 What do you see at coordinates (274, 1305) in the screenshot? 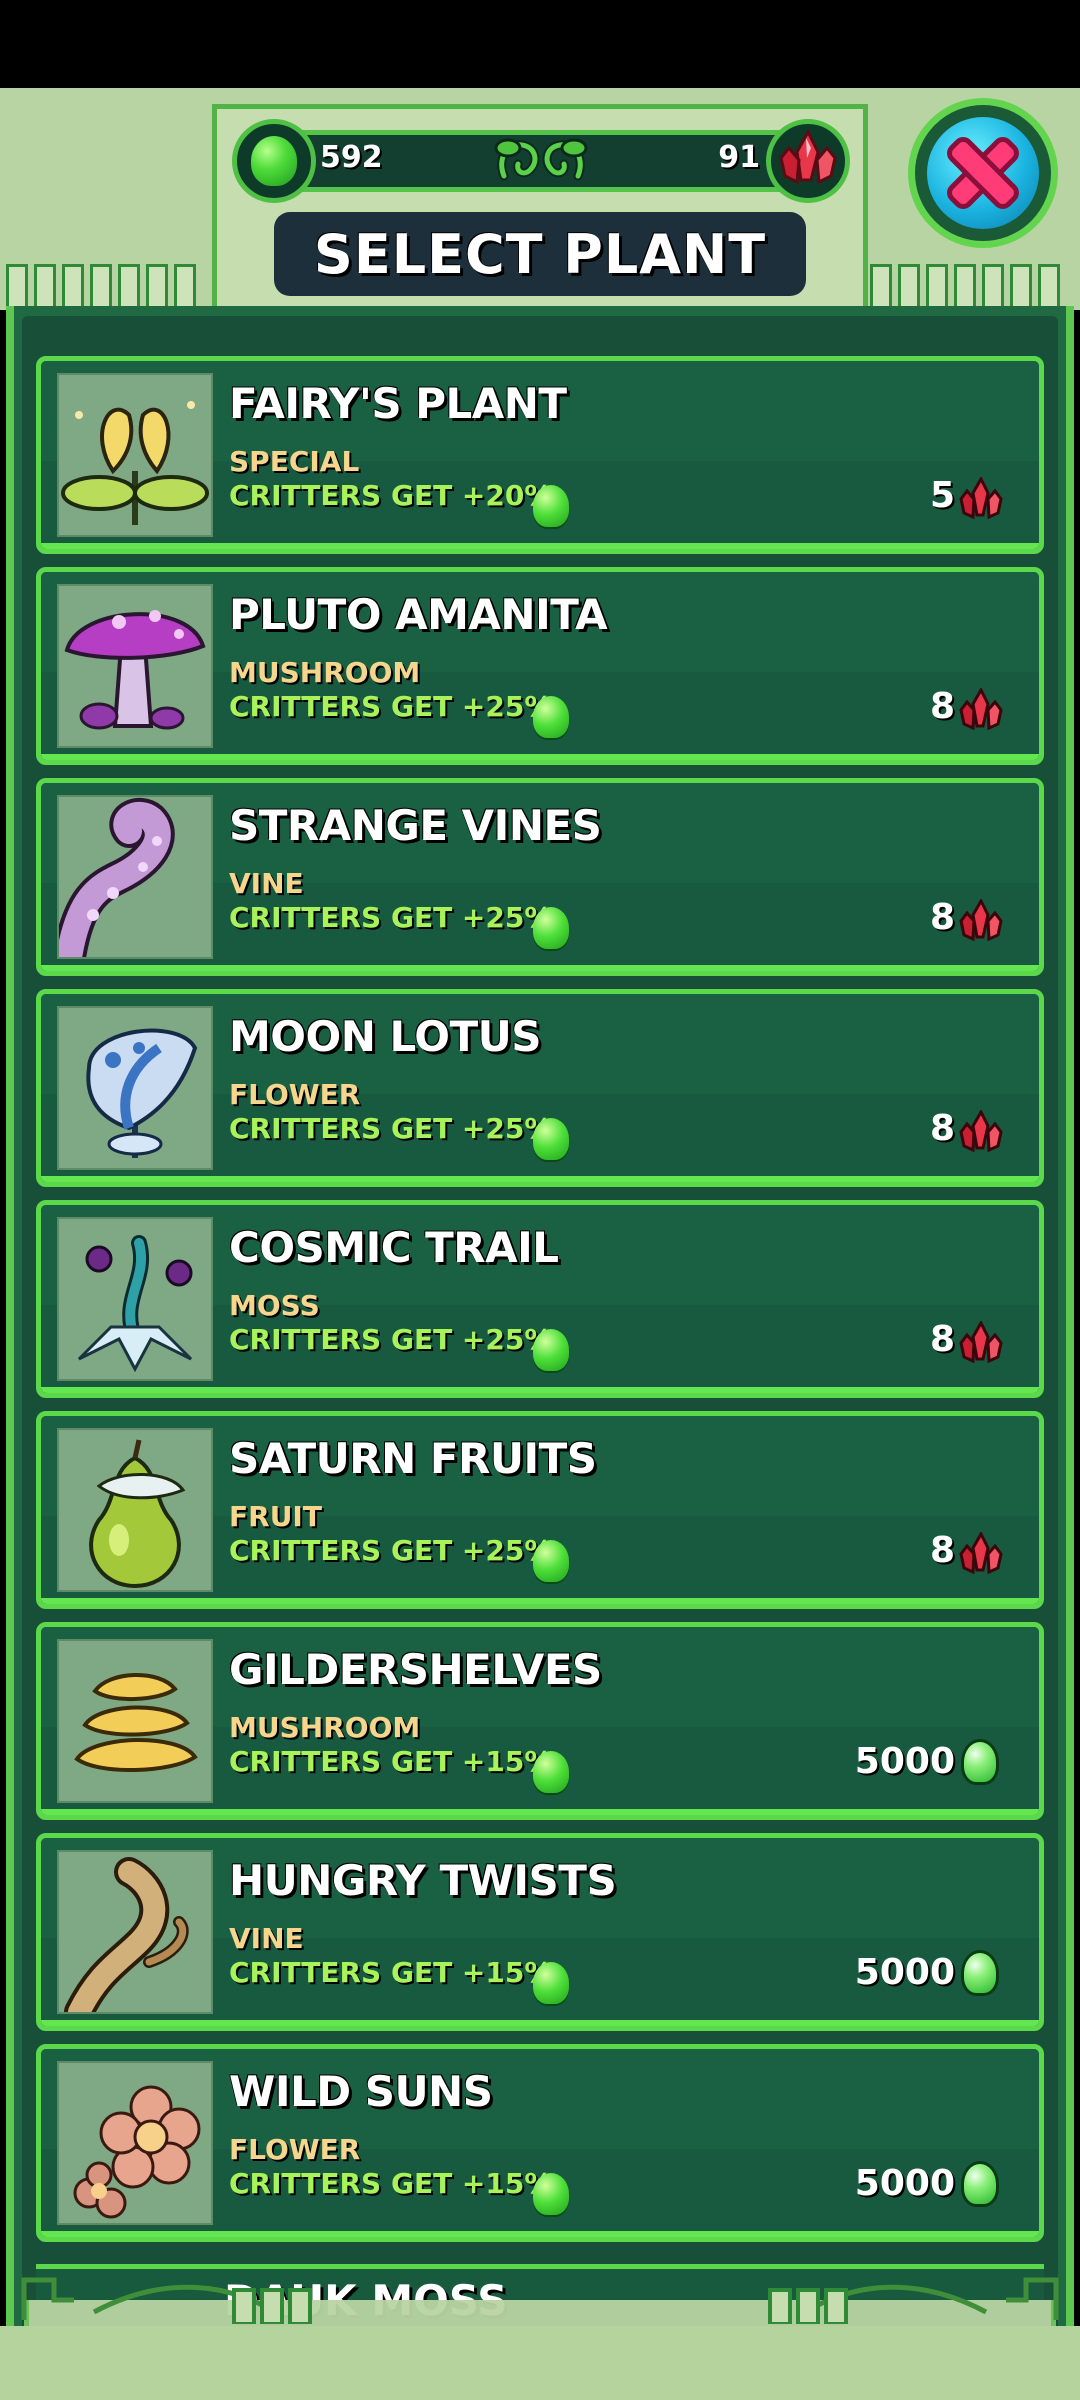
I see `plant-category: MOSS` at bounding box center [274, 1305].